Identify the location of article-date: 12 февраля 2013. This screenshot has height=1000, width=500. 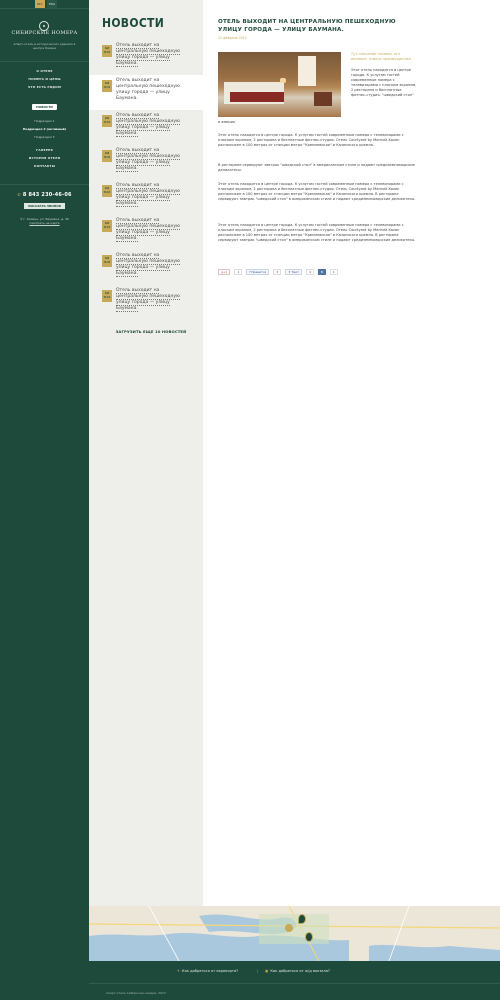
(232, 38).